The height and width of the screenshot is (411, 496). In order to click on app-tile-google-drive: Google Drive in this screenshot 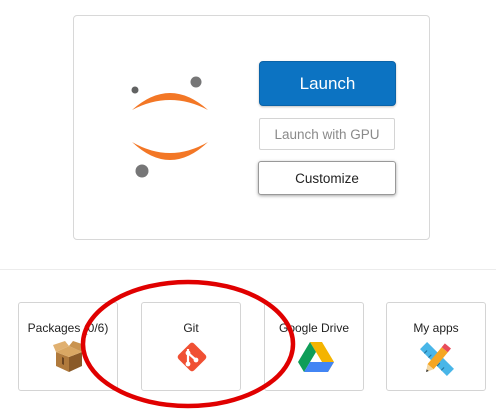, I will do `click(314, 346)`.